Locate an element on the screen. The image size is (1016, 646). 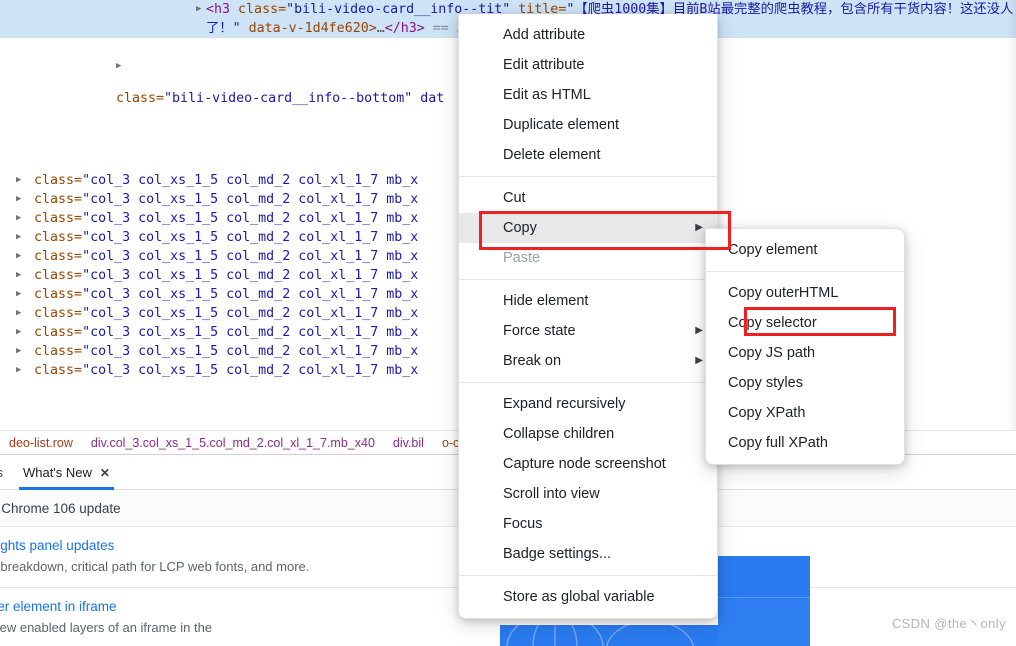
menu-item-label: Copy element is located at coordinates (773, 250).